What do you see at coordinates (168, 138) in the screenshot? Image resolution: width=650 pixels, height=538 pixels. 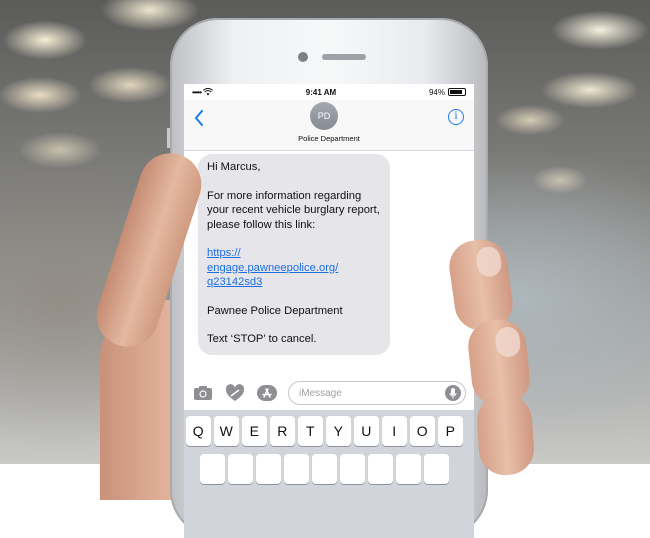 I see `mute-switch` at bounding box center [168, 138].